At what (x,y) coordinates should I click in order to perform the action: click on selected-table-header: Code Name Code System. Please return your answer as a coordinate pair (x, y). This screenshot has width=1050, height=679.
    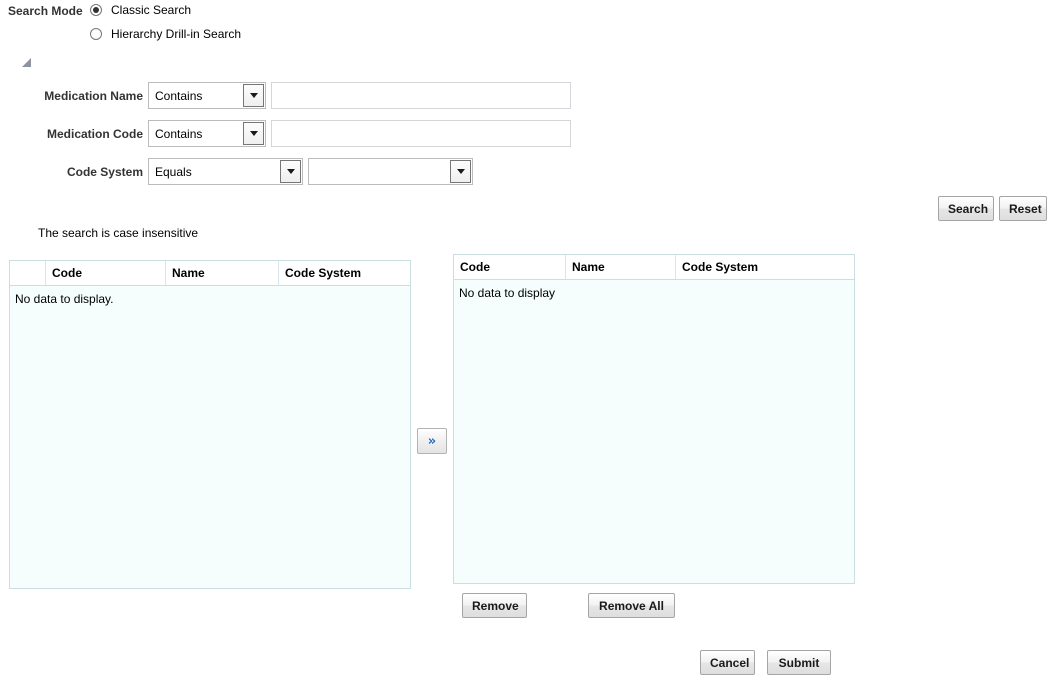
    Looking at the image, I should click on (654, 267).